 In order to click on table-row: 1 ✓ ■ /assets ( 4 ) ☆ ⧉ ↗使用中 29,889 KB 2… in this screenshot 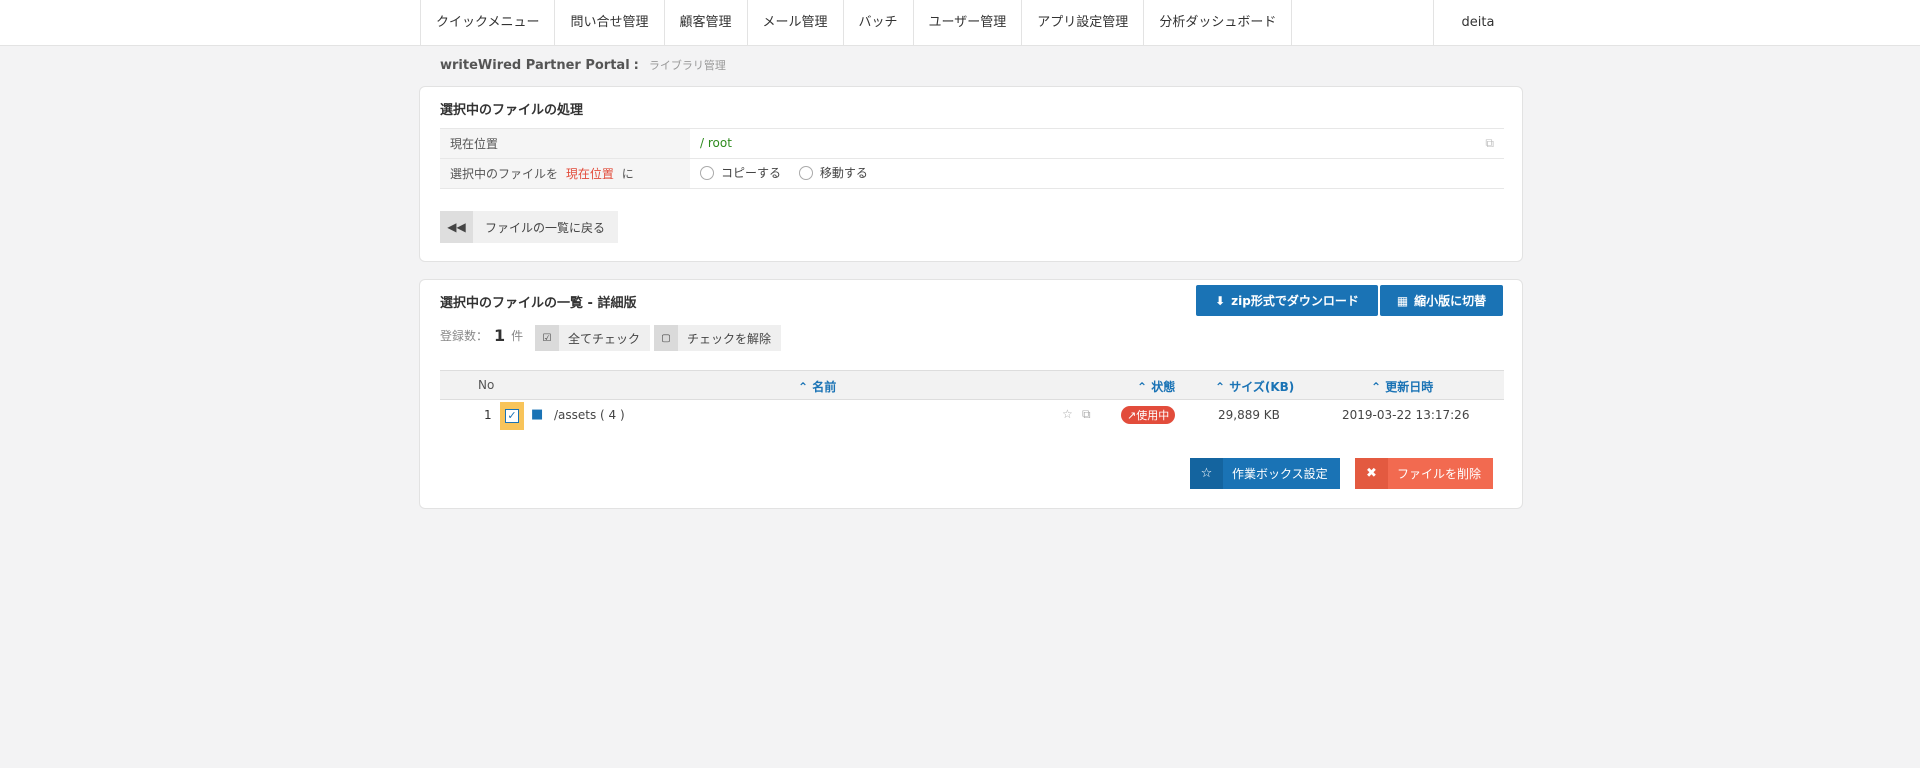, I will do `click(972, 416)`.